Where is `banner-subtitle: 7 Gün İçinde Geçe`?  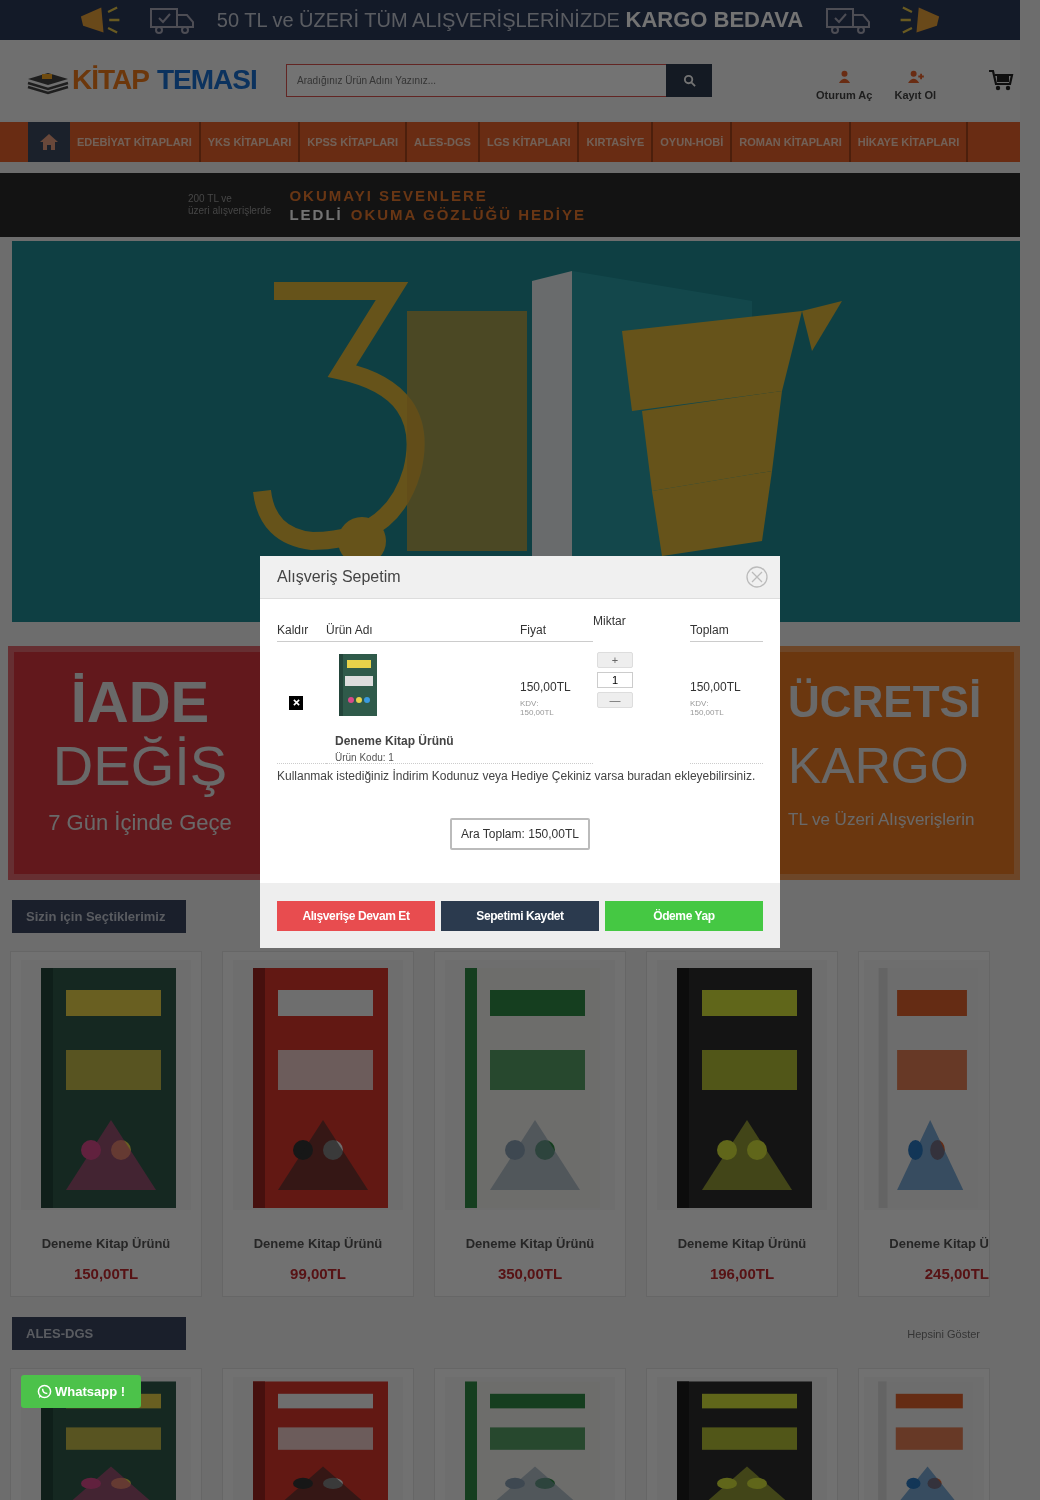
banner-subtitle: 7 Gün İçinde Geçe is located at coordinates (140, 823).